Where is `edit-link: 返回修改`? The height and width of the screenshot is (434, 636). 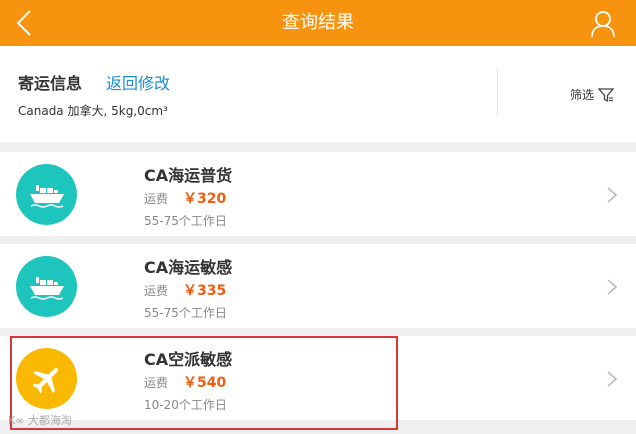 edit-link: 返回修改 is located at coordinates (138, 82).